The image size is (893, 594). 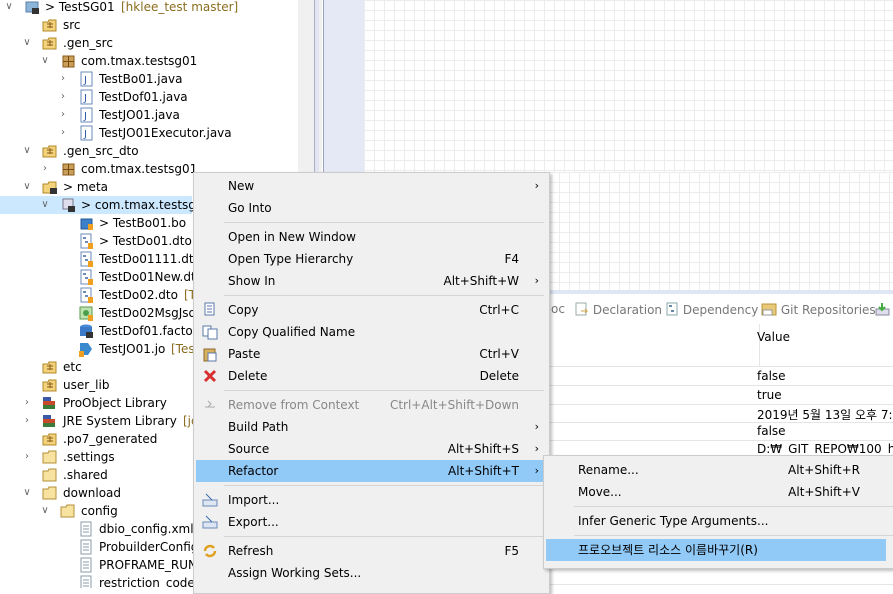 What do you see at coordinates (150, 133) in the screenshot?
I see `tree-item: › J TestJO01Executor.java` at bounding box center [150, 133].